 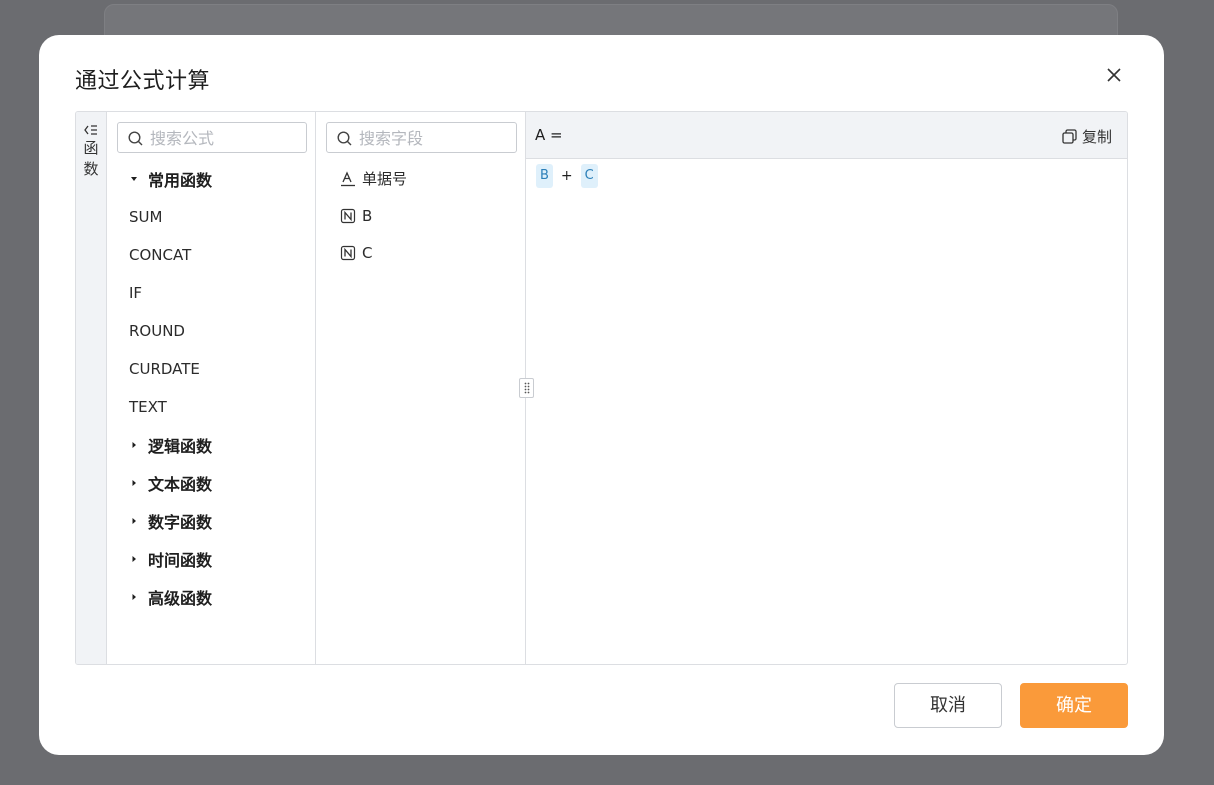 I want to click on function-search, so click(x=212, y=137).